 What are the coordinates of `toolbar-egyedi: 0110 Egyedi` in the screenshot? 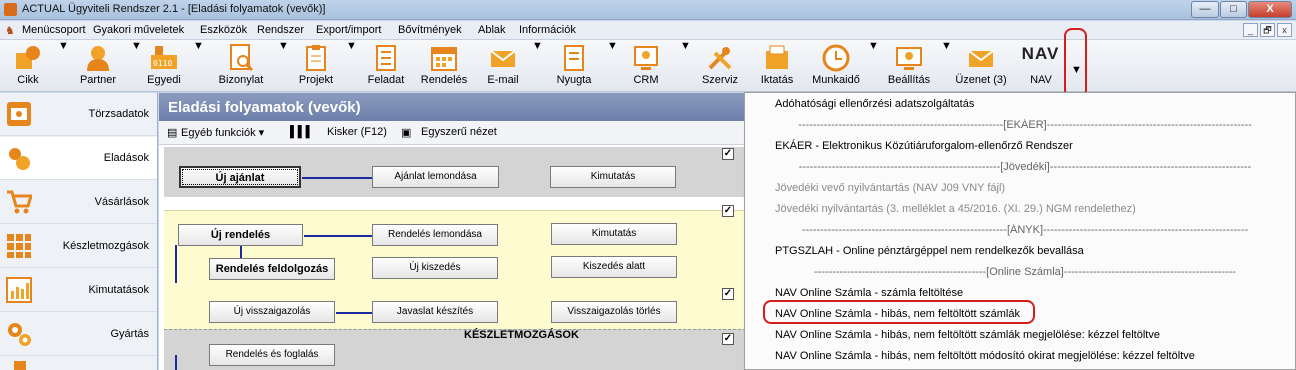 It's located at (164, 66).